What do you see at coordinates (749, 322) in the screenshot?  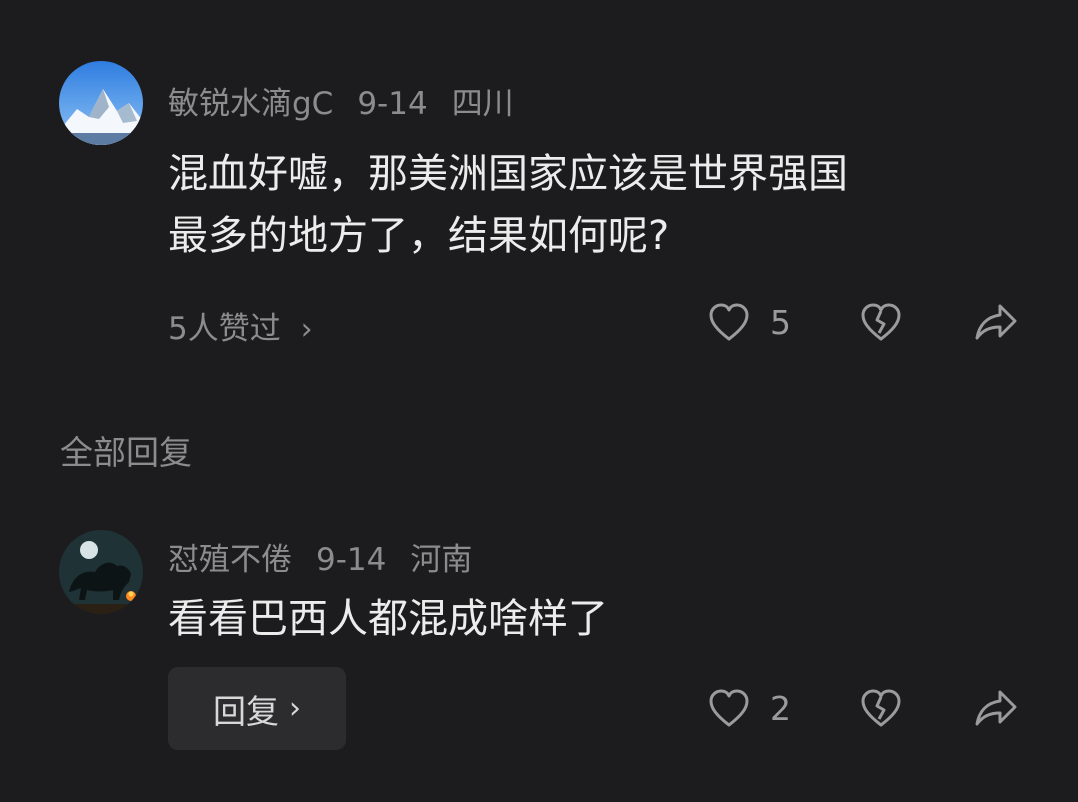 I see `like-button: 5` at bounding box center [749, 322].